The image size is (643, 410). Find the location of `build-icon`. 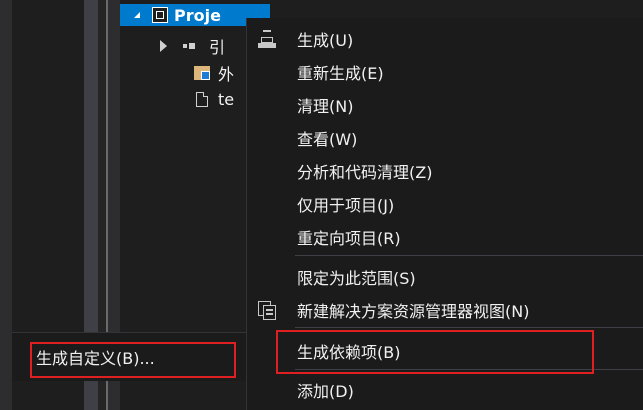

build-icon is located at coordinates (267, 39).